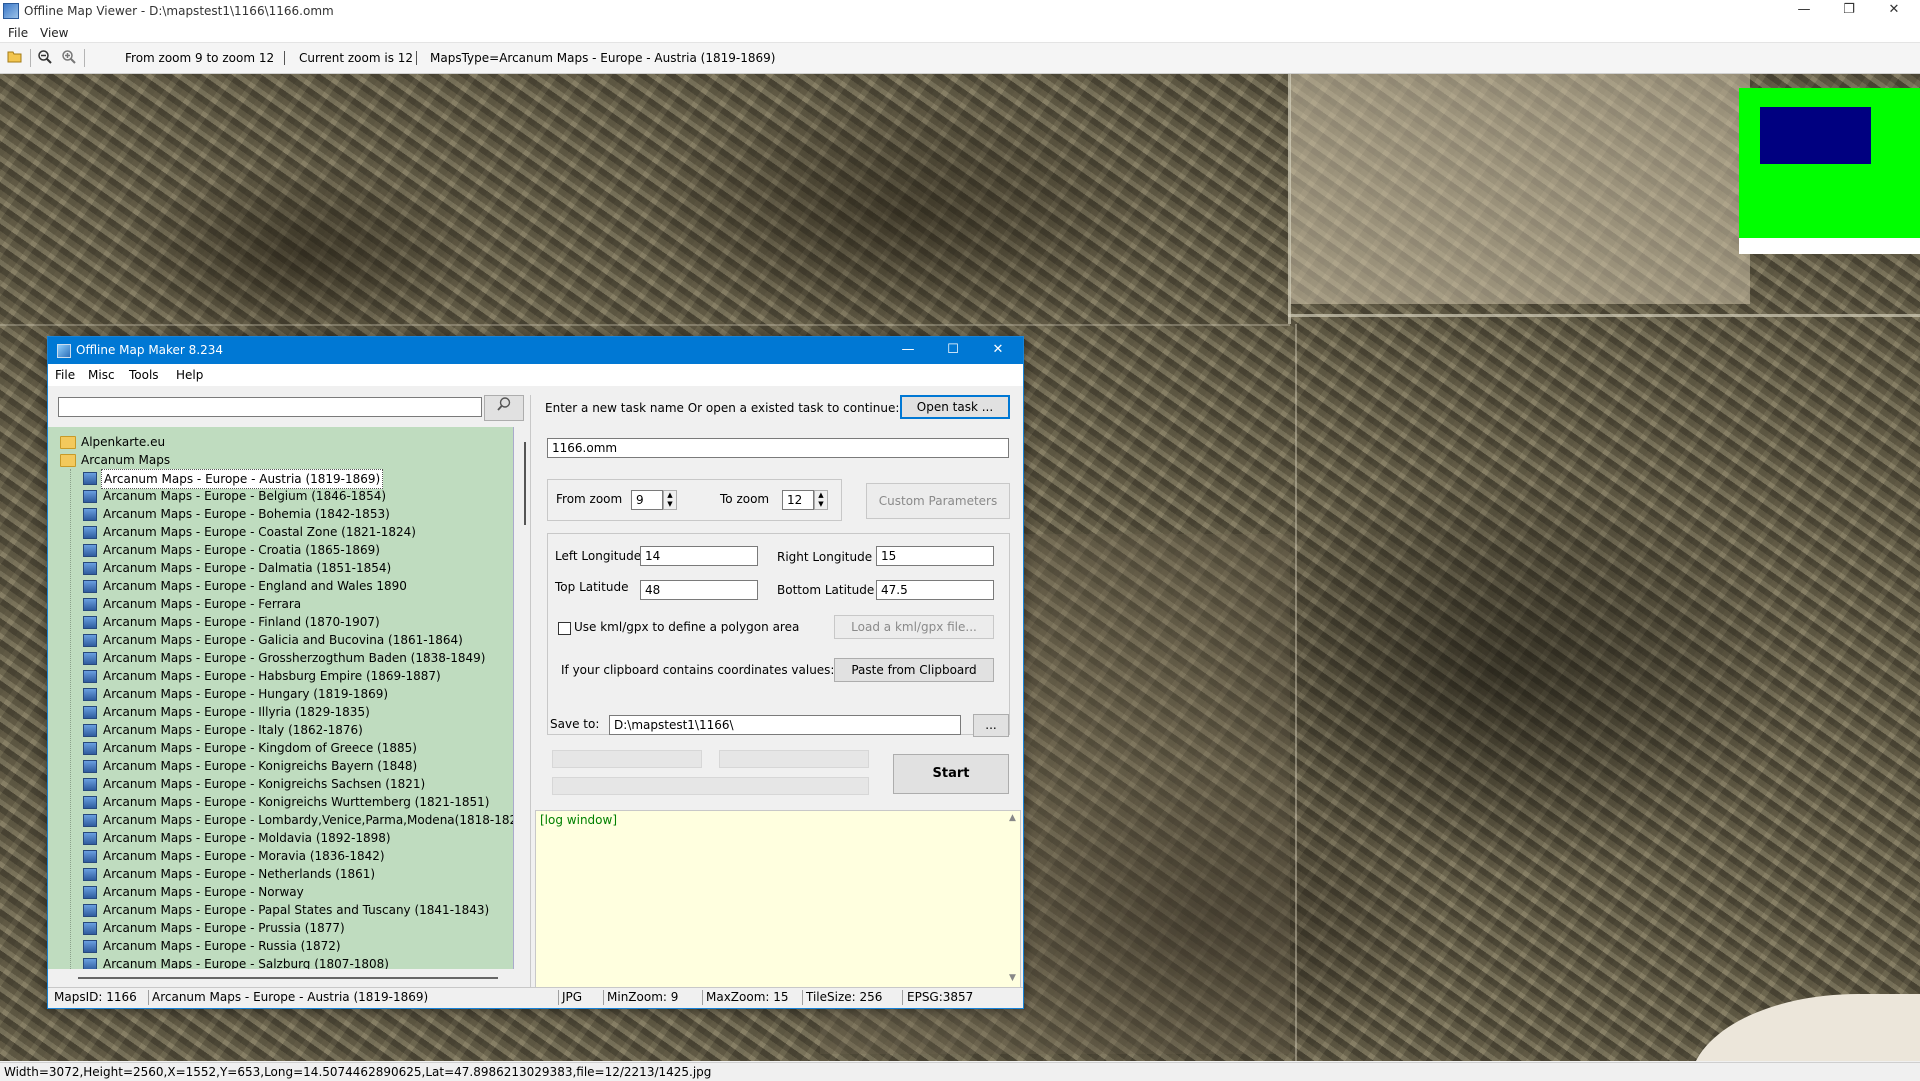 This screenshot has height=1081, width=1920. What do you see at coordinates (1829, 171) in the screenshot?
I see `minimap` at bounding box center [1829, 171].